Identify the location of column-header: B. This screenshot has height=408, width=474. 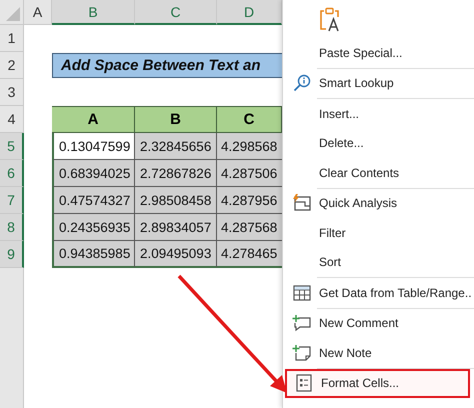
(93, 12).